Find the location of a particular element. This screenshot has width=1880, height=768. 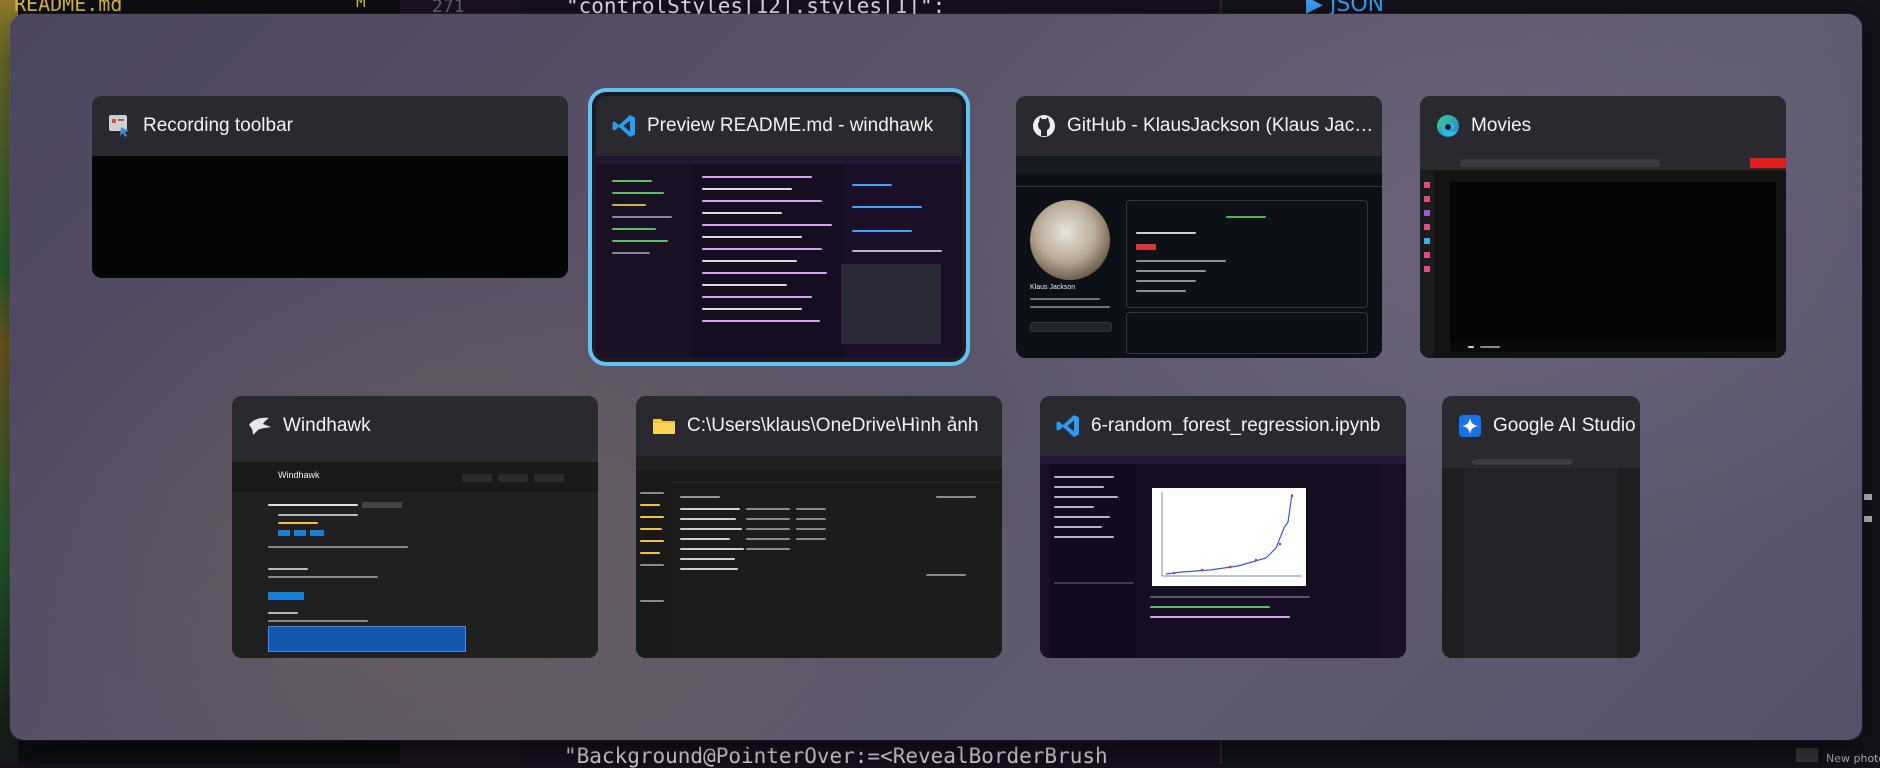

window-preview: Klaus Jackson is located at coordinates (1199, 257).